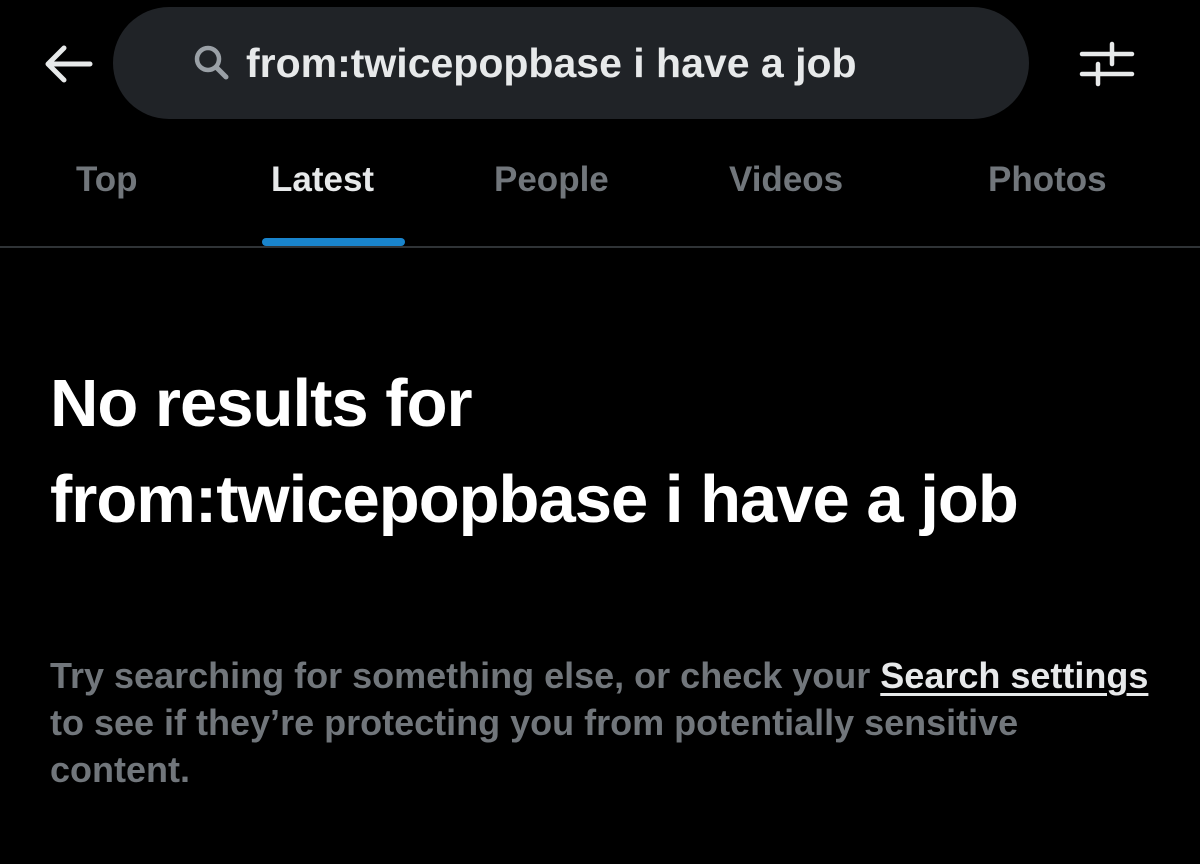  I want to click on arrow-left-icon, so click(69, 64).